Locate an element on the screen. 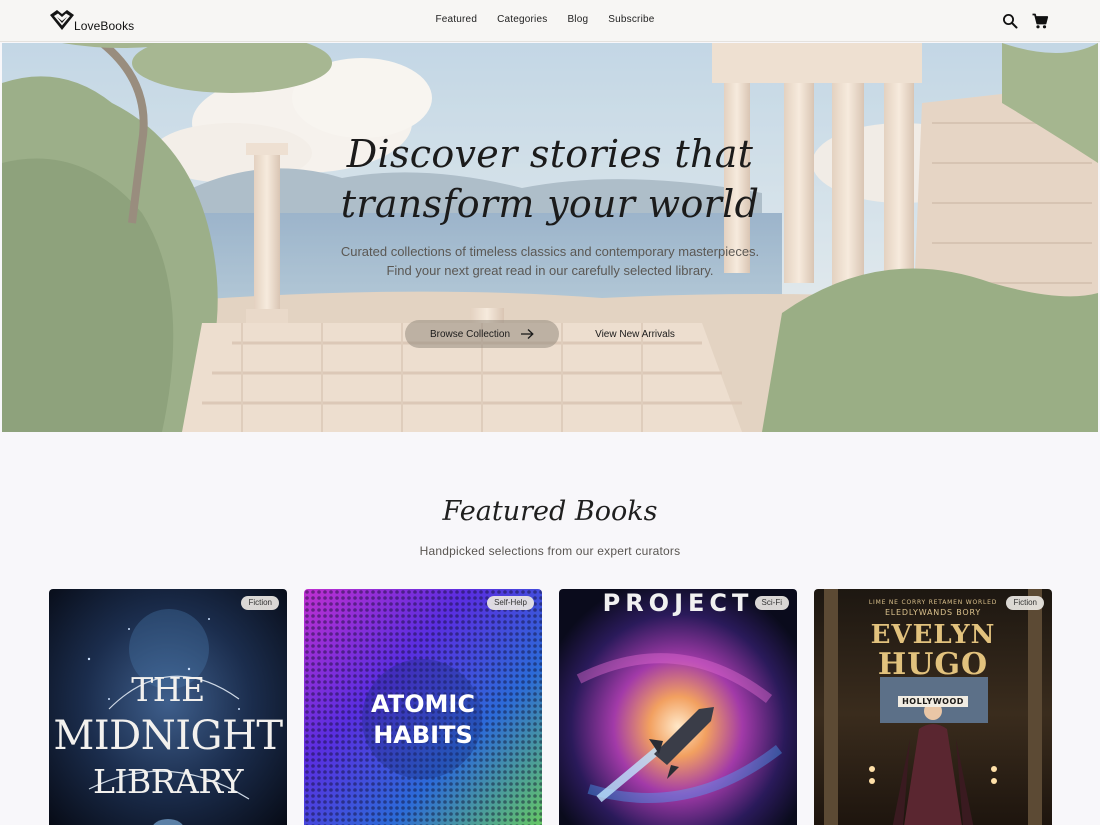 Image resolution: width=1100 pixels, height=825 pixels. nav-featured: Featured is located at coordinates (456, 19).